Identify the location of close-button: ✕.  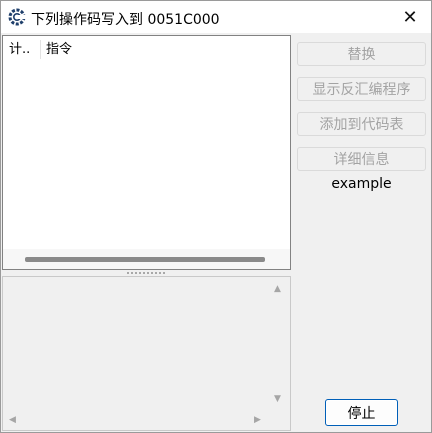
(410, 17).